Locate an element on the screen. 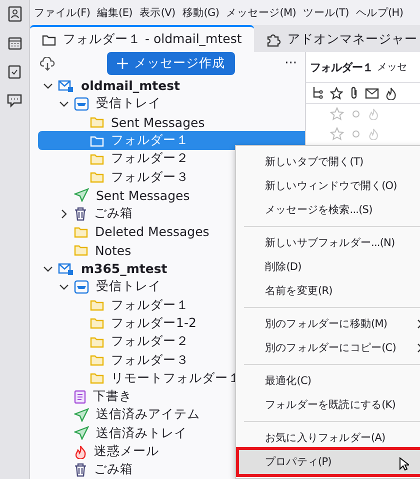 The image size is (420, 479). context-menu-item: メッセージを検索...(S) is located at coordinates (329, 210).